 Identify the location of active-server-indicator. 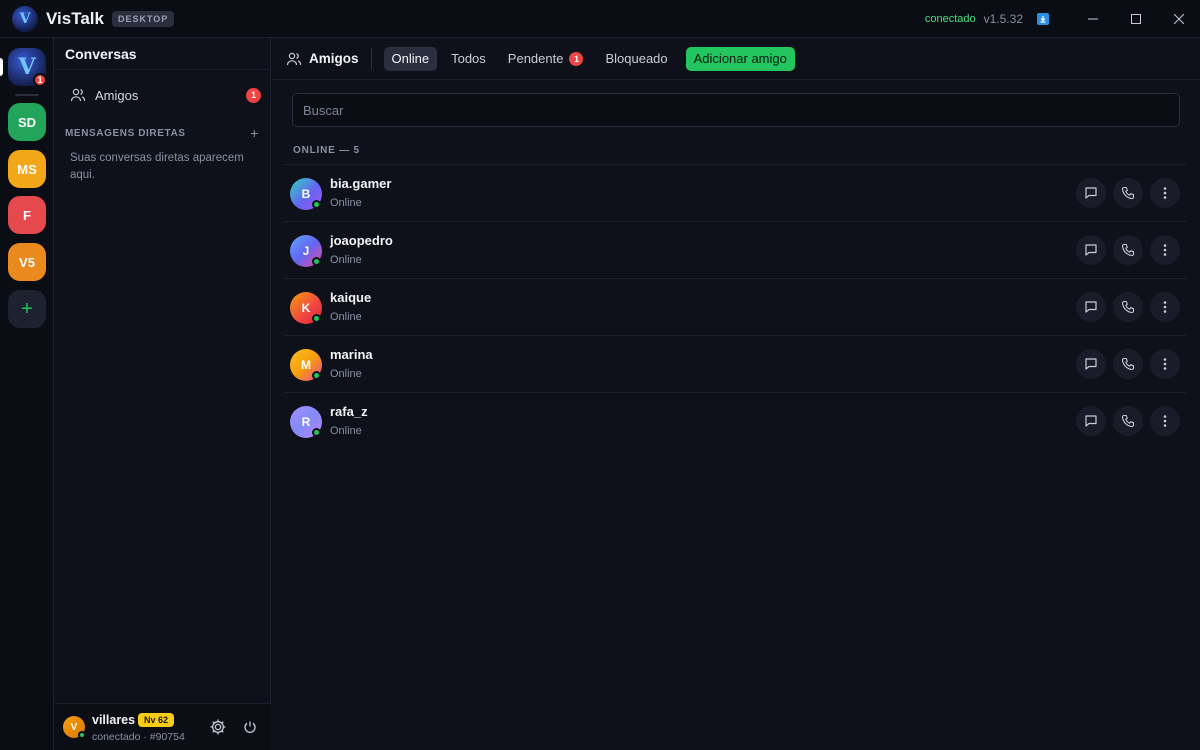
(1, 67).